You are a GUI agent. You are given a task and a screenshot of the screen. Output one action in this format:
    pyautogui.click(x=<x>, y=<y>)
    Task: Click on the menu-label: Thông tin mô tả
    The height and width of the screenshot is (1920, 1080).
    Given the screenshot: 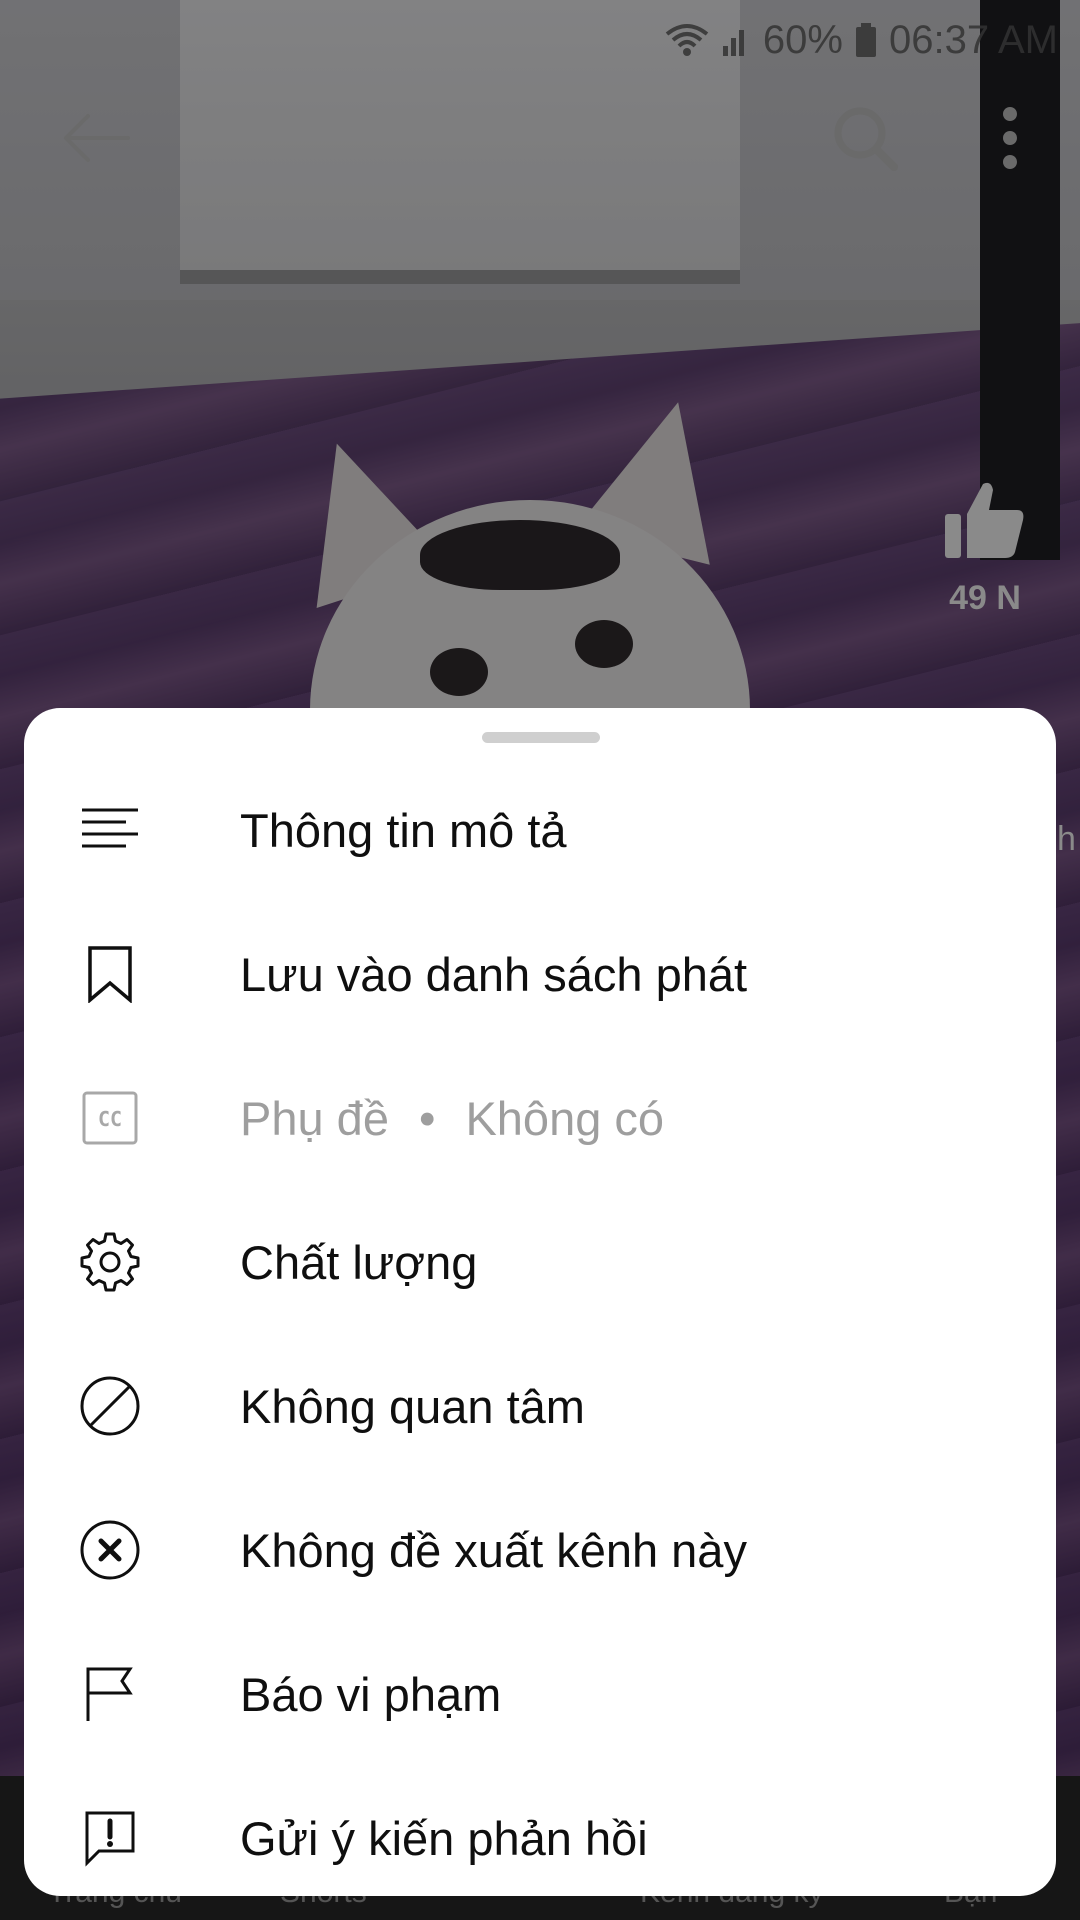 What is the action you would take?
    pyautogui.click(x=403, y=830)
    